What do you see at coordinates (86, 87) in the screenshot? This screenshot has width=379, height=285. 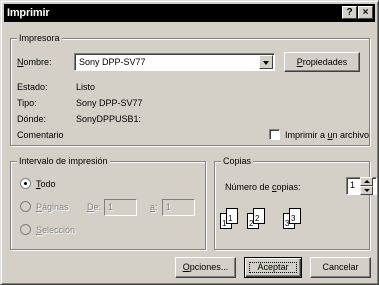 I see `status-value: Listo` at bounding box center [86, 87].